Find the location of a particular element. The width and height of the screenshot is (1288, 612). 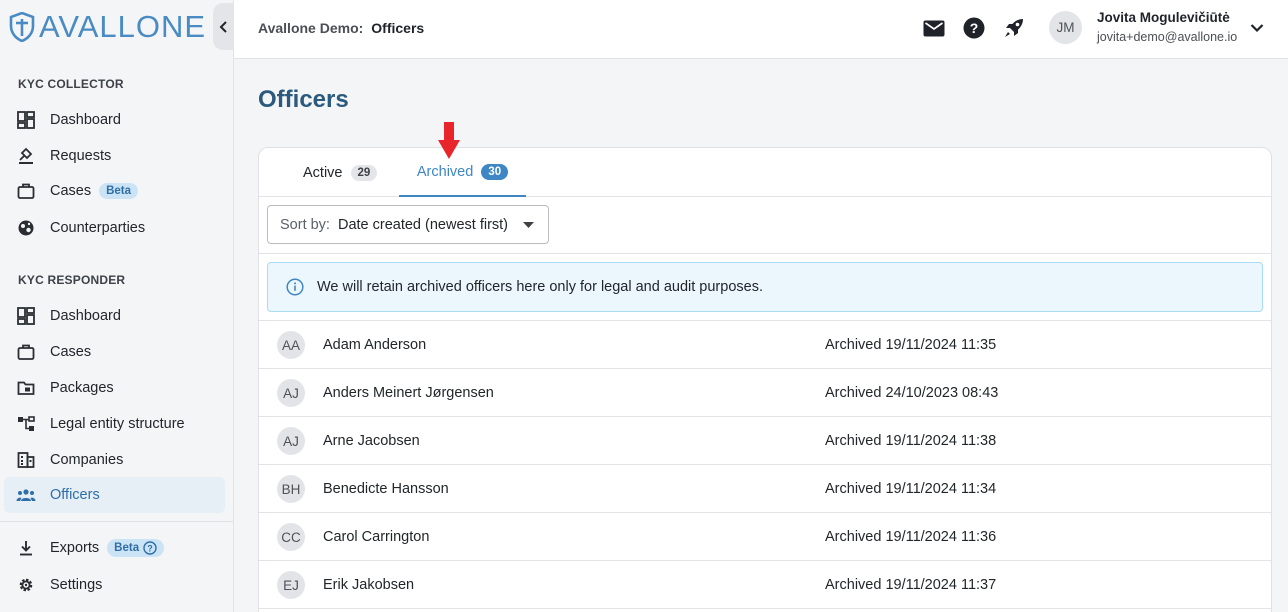

sidebar-item-collector-dashboard: Dashboard is located at coordinates (114, 120).